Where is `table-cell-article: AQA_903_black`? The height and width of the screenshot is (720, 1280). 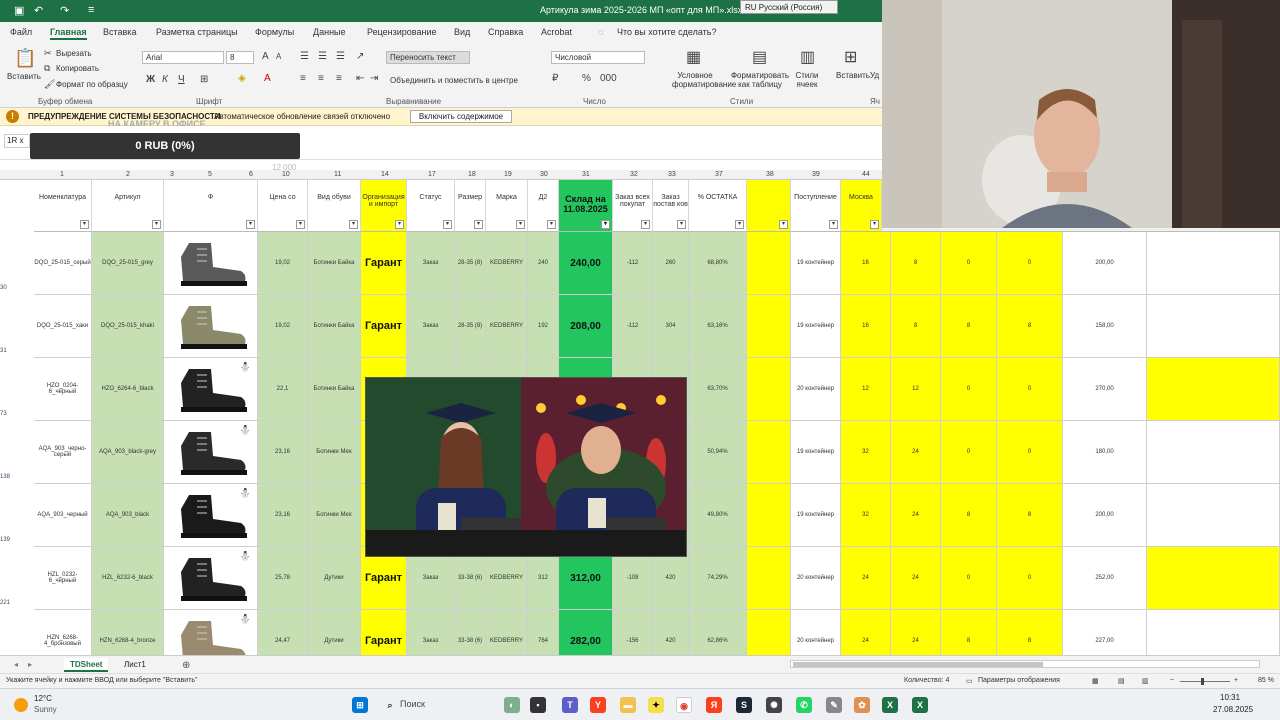
table-cell-article: AQA_903_black is located at coordinates (128, 515).